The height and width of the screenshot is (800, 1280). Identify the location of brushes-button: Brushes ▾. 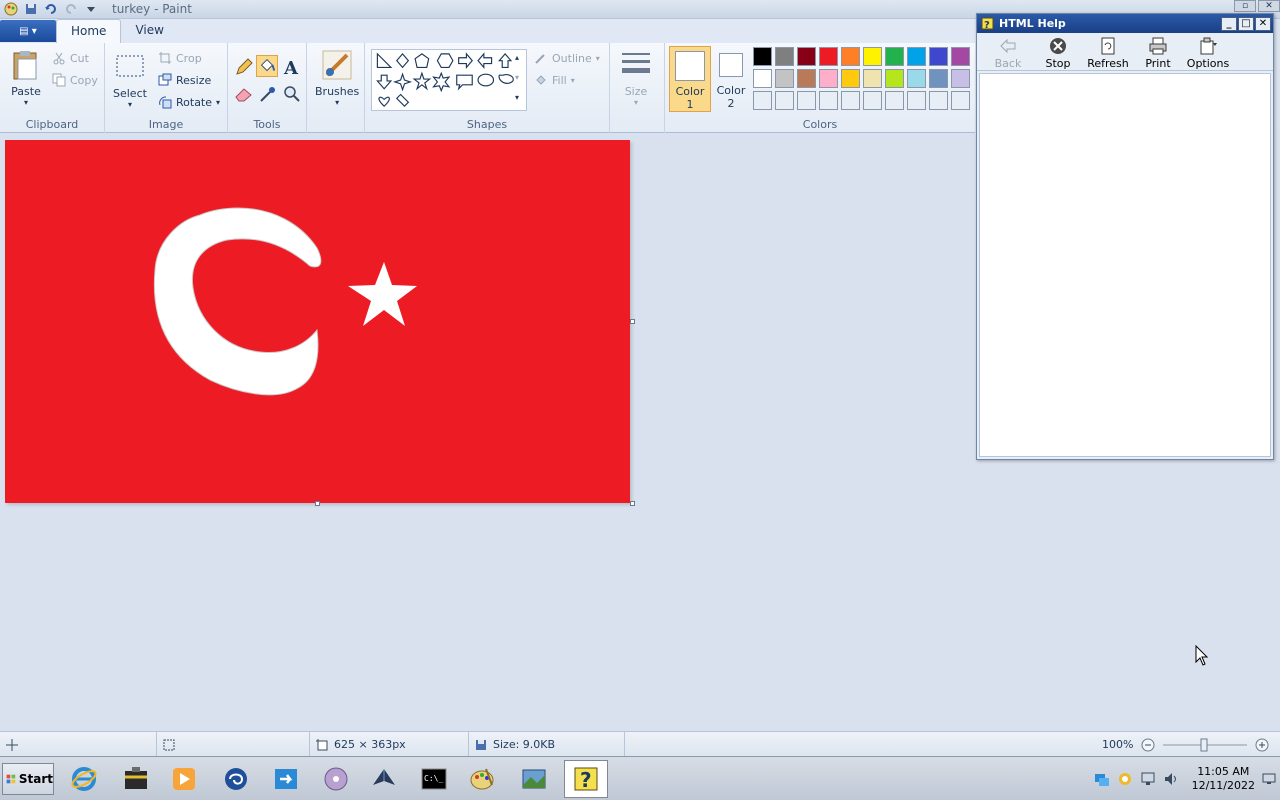
(337, 78).